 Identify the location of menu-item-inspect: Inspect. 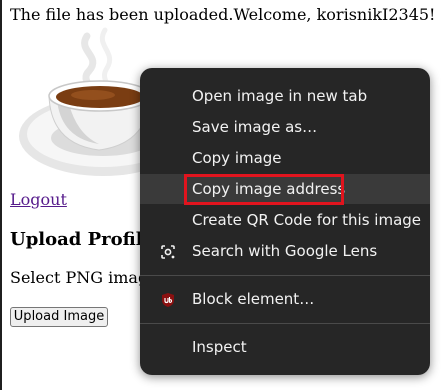
(285, 347).